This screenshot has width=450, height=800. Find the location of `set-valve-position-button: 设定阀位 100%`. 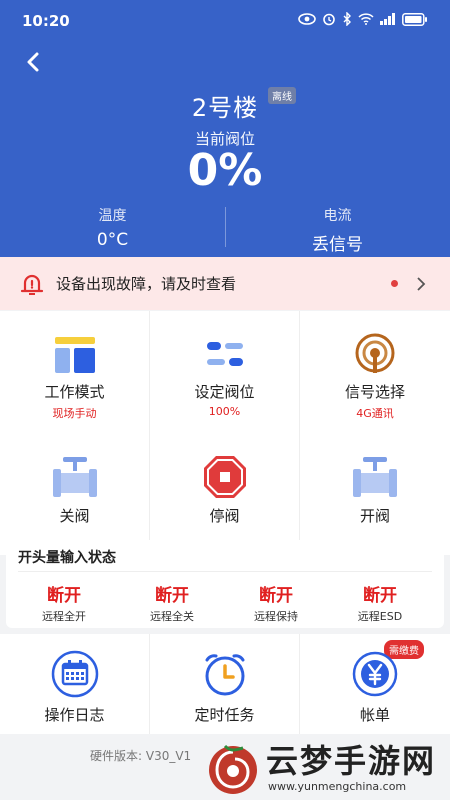

set-valve-position-button: 设定阀位 100% is located at coordinates (225, 372).